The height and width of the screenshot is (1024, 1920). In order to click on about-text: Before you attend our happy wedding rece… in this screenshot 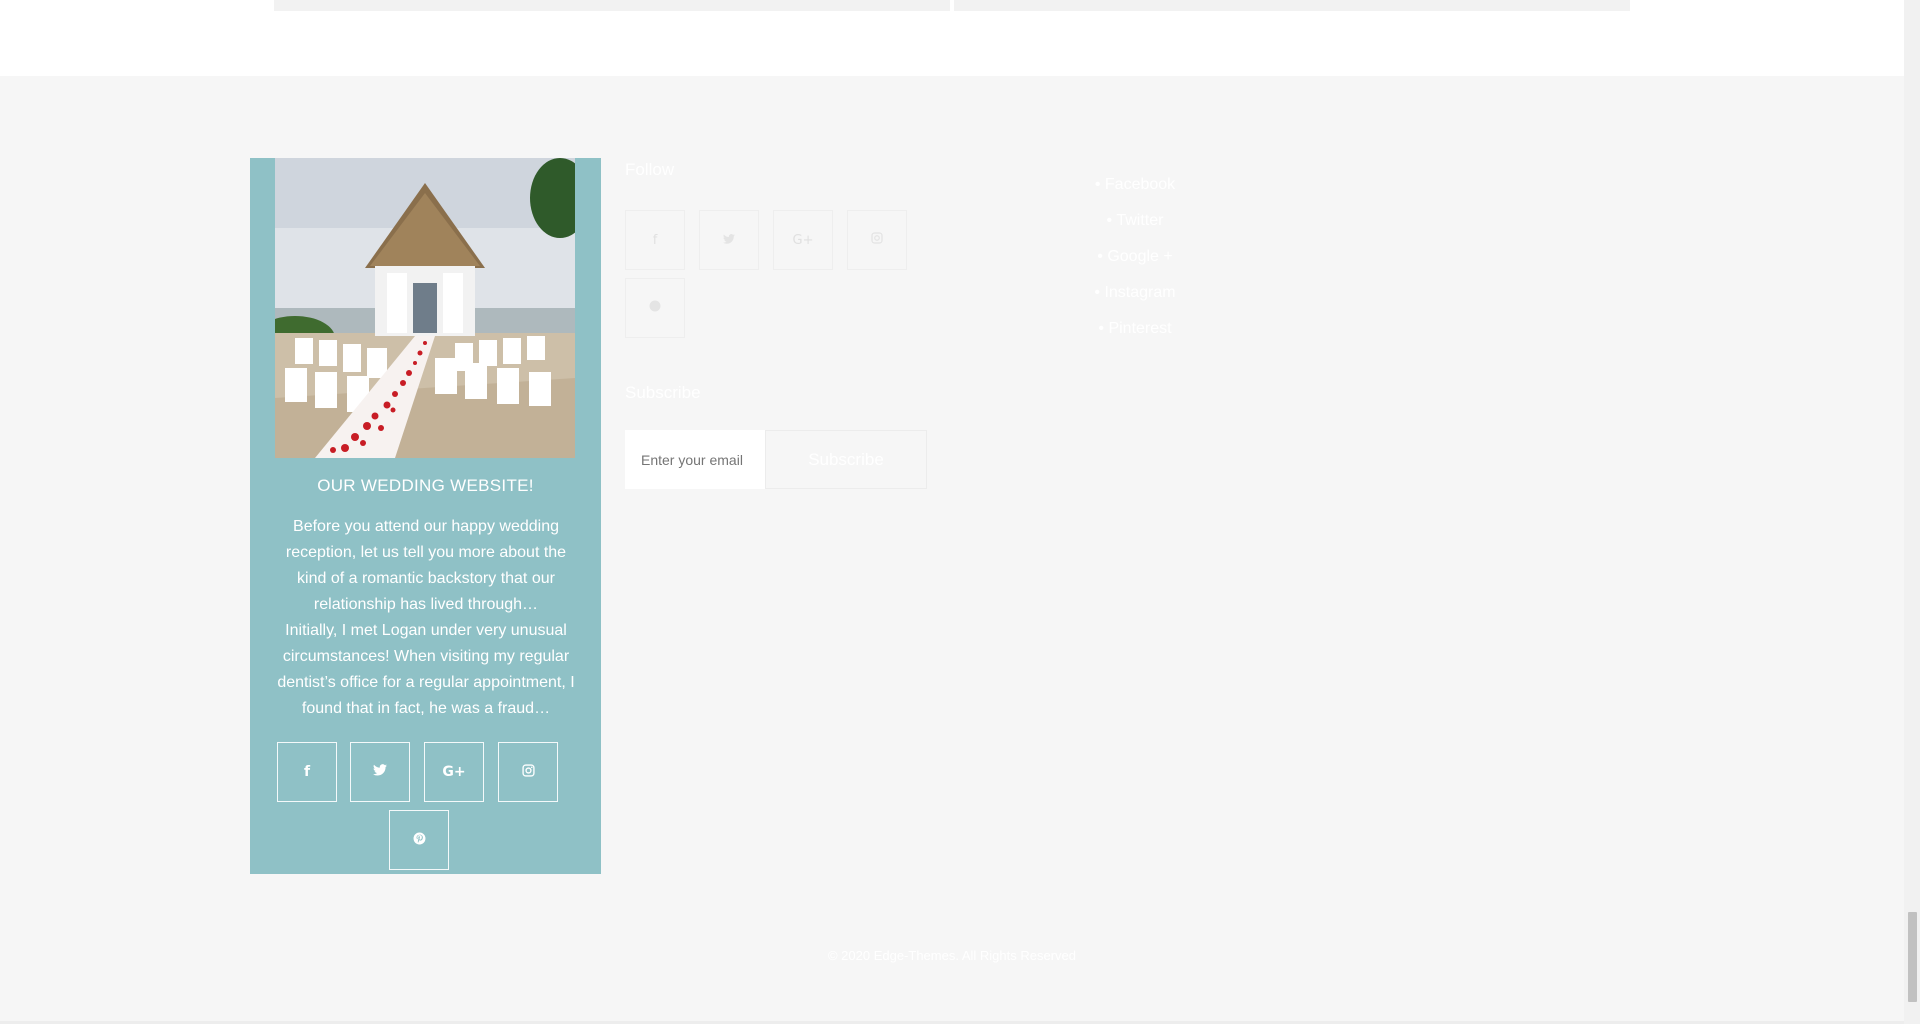, I will do `click(426, 618)`.